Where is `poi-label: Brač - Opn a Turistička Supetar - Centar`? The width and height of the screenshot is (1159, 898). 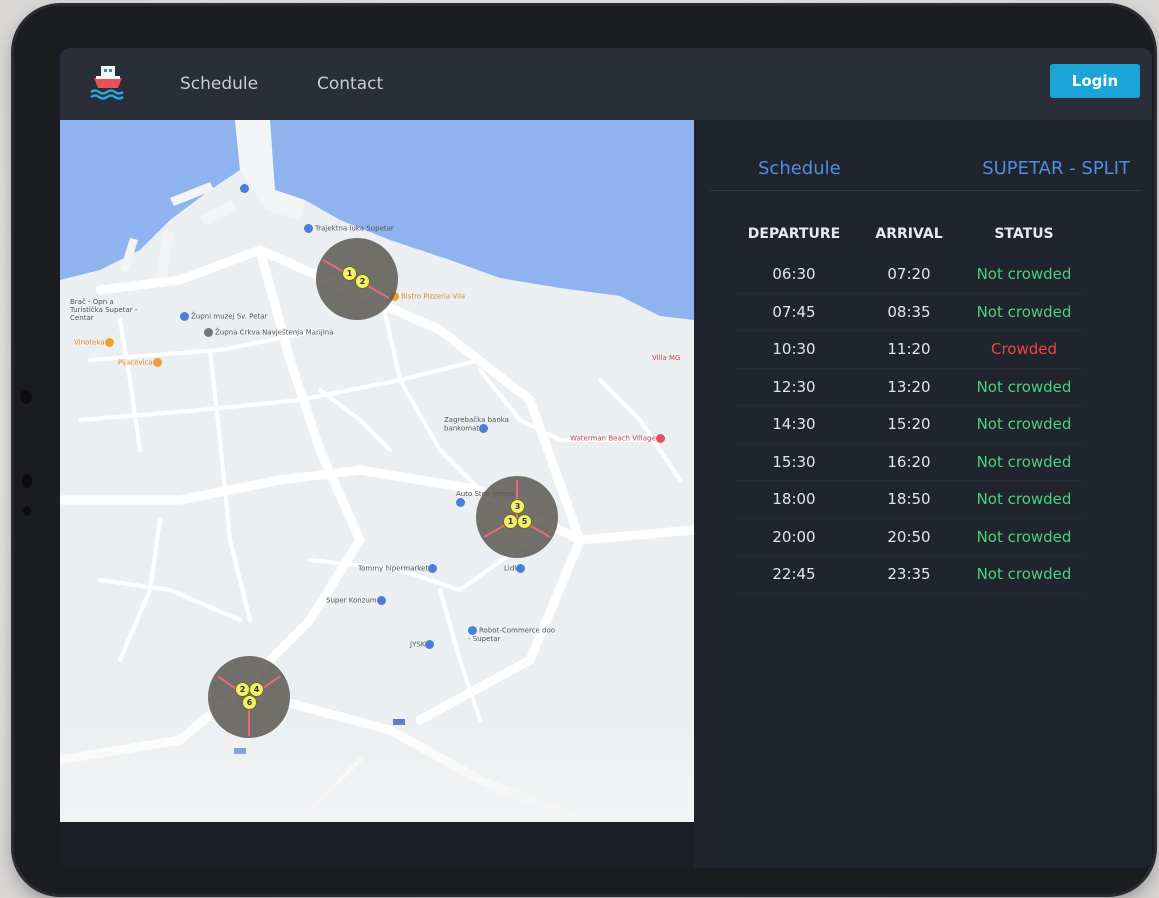 poi-label: Brač - Opn a Turistička Supetar - Centar is located at coordinates (104, 310).